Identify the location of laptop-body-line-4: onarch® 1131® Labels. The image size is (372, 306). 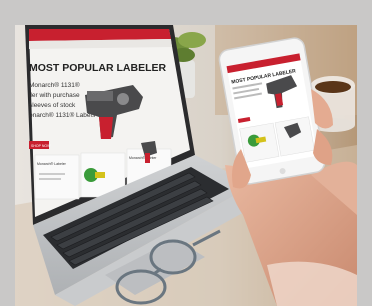
(62, 115).